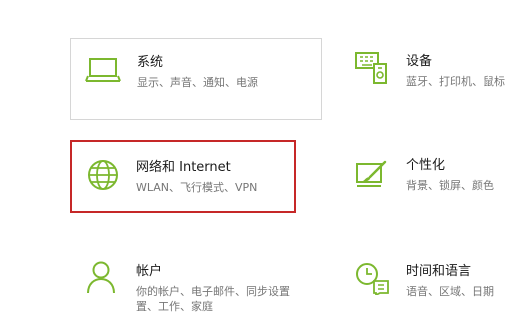 This screenshot has width=524, height=328. I want to click on tile-devices-desc-line: 蓝牙、打印机、鼠标, so click(455, 81).